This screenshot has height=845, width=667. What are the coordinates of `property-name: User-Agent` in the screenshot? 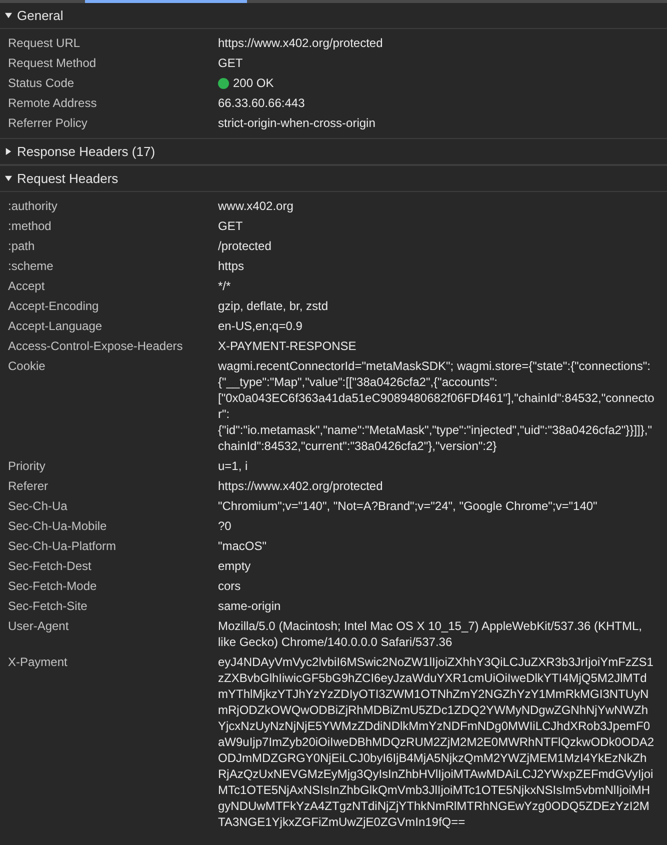 It's located at (38, 626).